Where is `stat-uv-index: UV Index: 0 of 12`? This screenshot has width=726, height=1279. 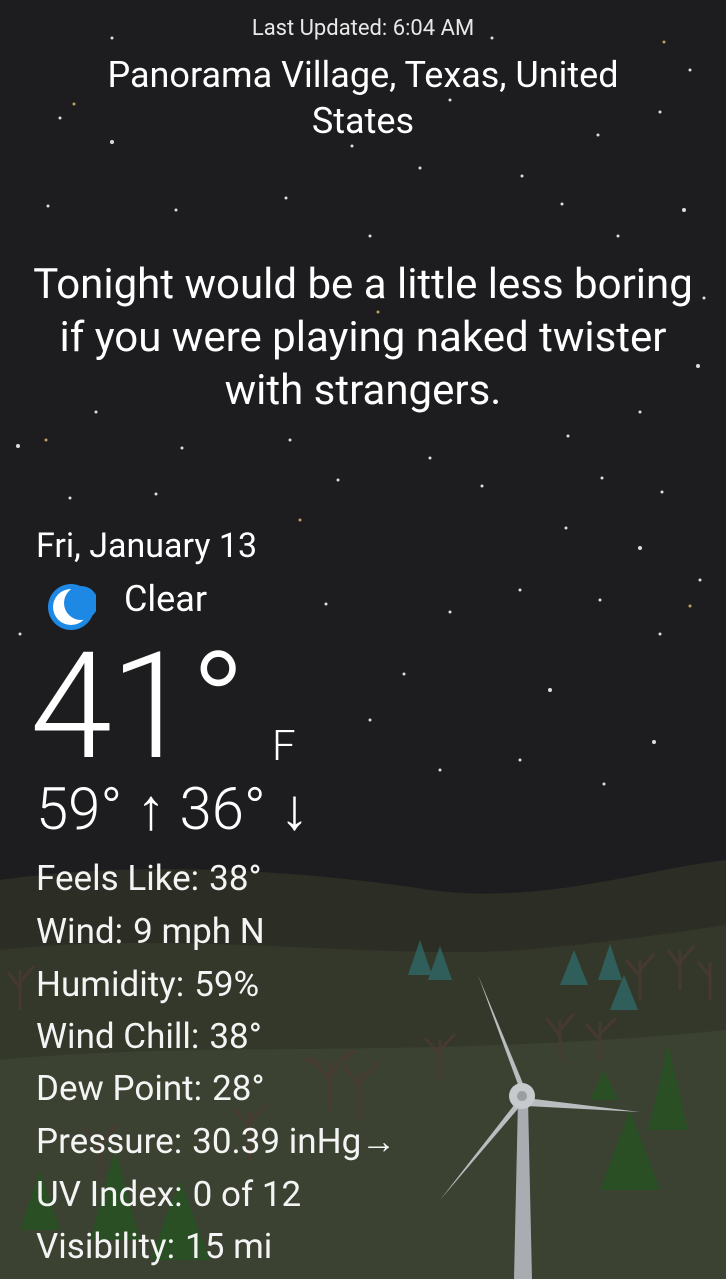
stat-uv-index: UV Index: 0 of 12 is located at coordinates (168, 1194).